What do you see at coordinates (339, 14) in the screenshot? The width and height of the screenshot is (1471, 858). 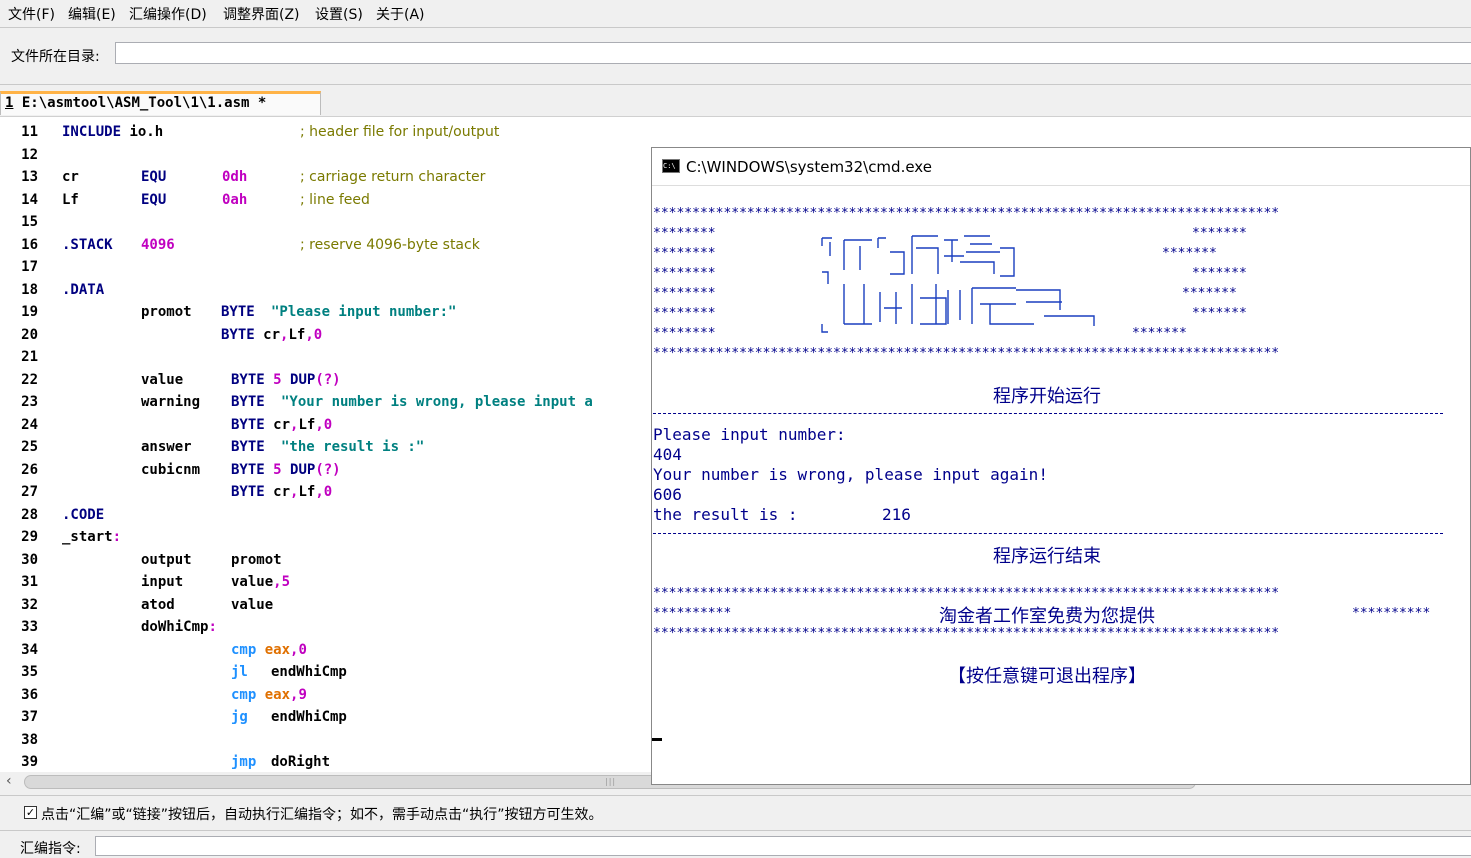 I see `menu-settings: 设置(S)` at bounding box center [339, 14].